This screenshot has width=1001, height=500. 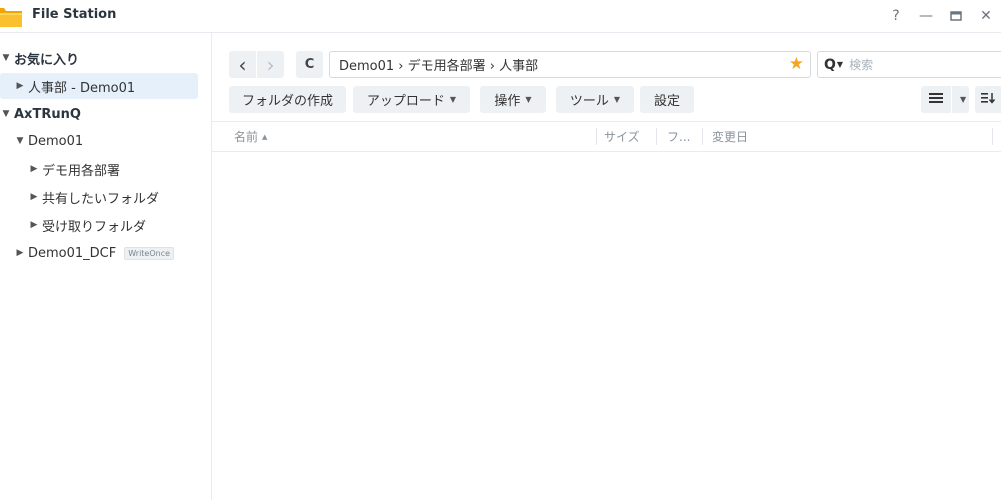 I want to click on button-label: 設定, so click(x=666, y=101).